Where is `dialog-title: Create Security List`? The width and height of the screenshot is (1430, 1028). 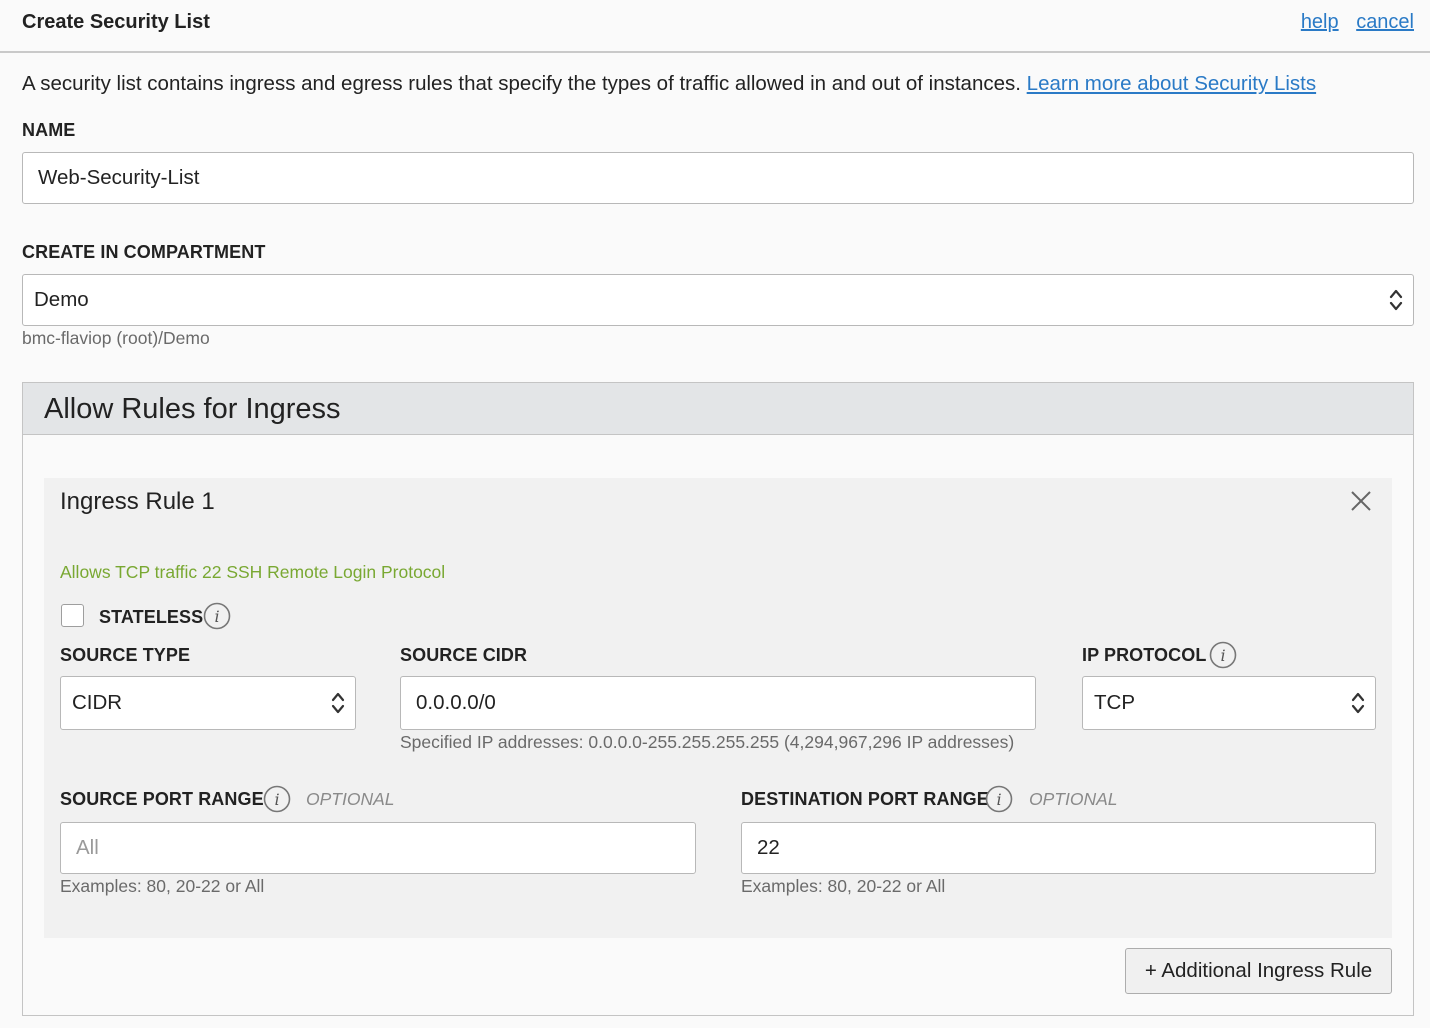 dialog-title: Create Security List is located at coordinates (116, 22).